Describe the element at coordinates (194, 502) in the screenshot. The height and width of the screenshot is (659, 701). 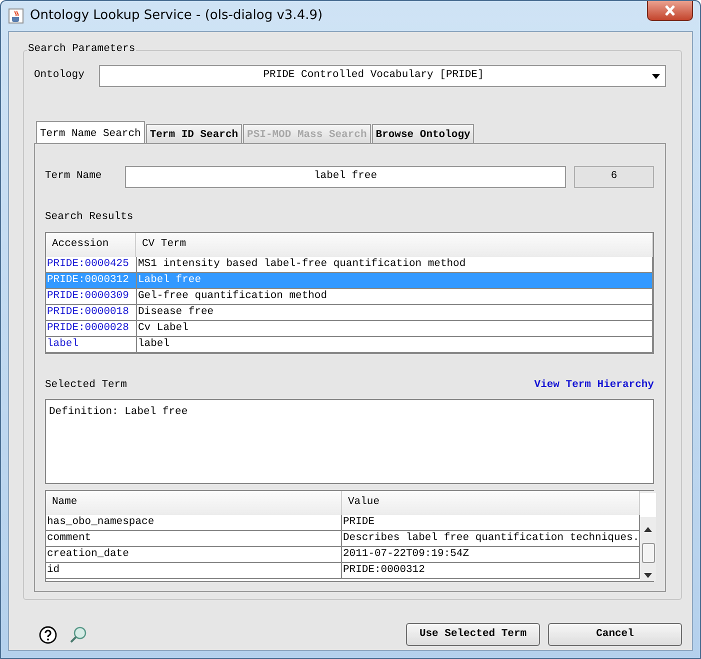
I see `column-header: Name` at that location.